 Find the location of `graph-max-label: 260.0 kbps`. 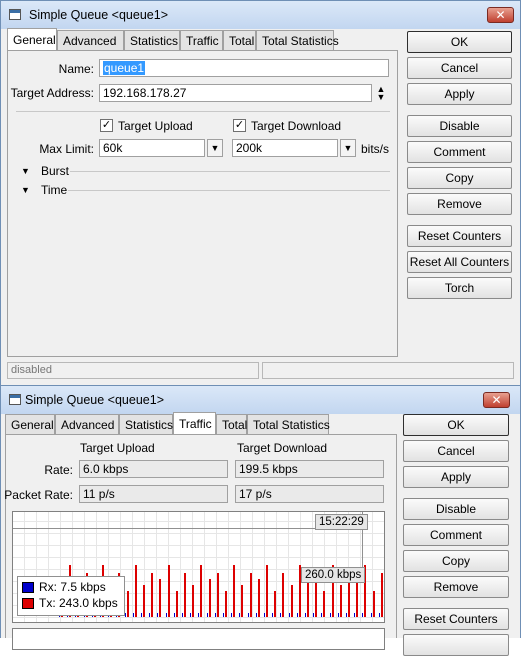

graph-max-label: 260.0 kbps is located at coordinates (333, 575).